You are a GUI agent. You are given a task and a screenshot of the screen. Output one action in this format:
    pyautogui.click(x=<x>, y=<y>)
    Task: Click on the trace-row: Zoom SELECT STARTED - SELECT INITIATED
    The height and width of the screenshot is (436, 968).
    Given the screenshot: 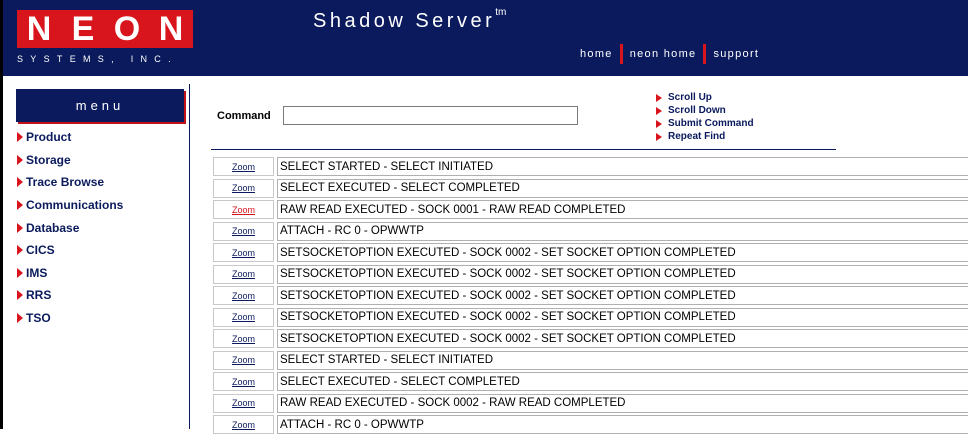 What is the action you would take?
    pyautogui.click(x=590, y=361)
    